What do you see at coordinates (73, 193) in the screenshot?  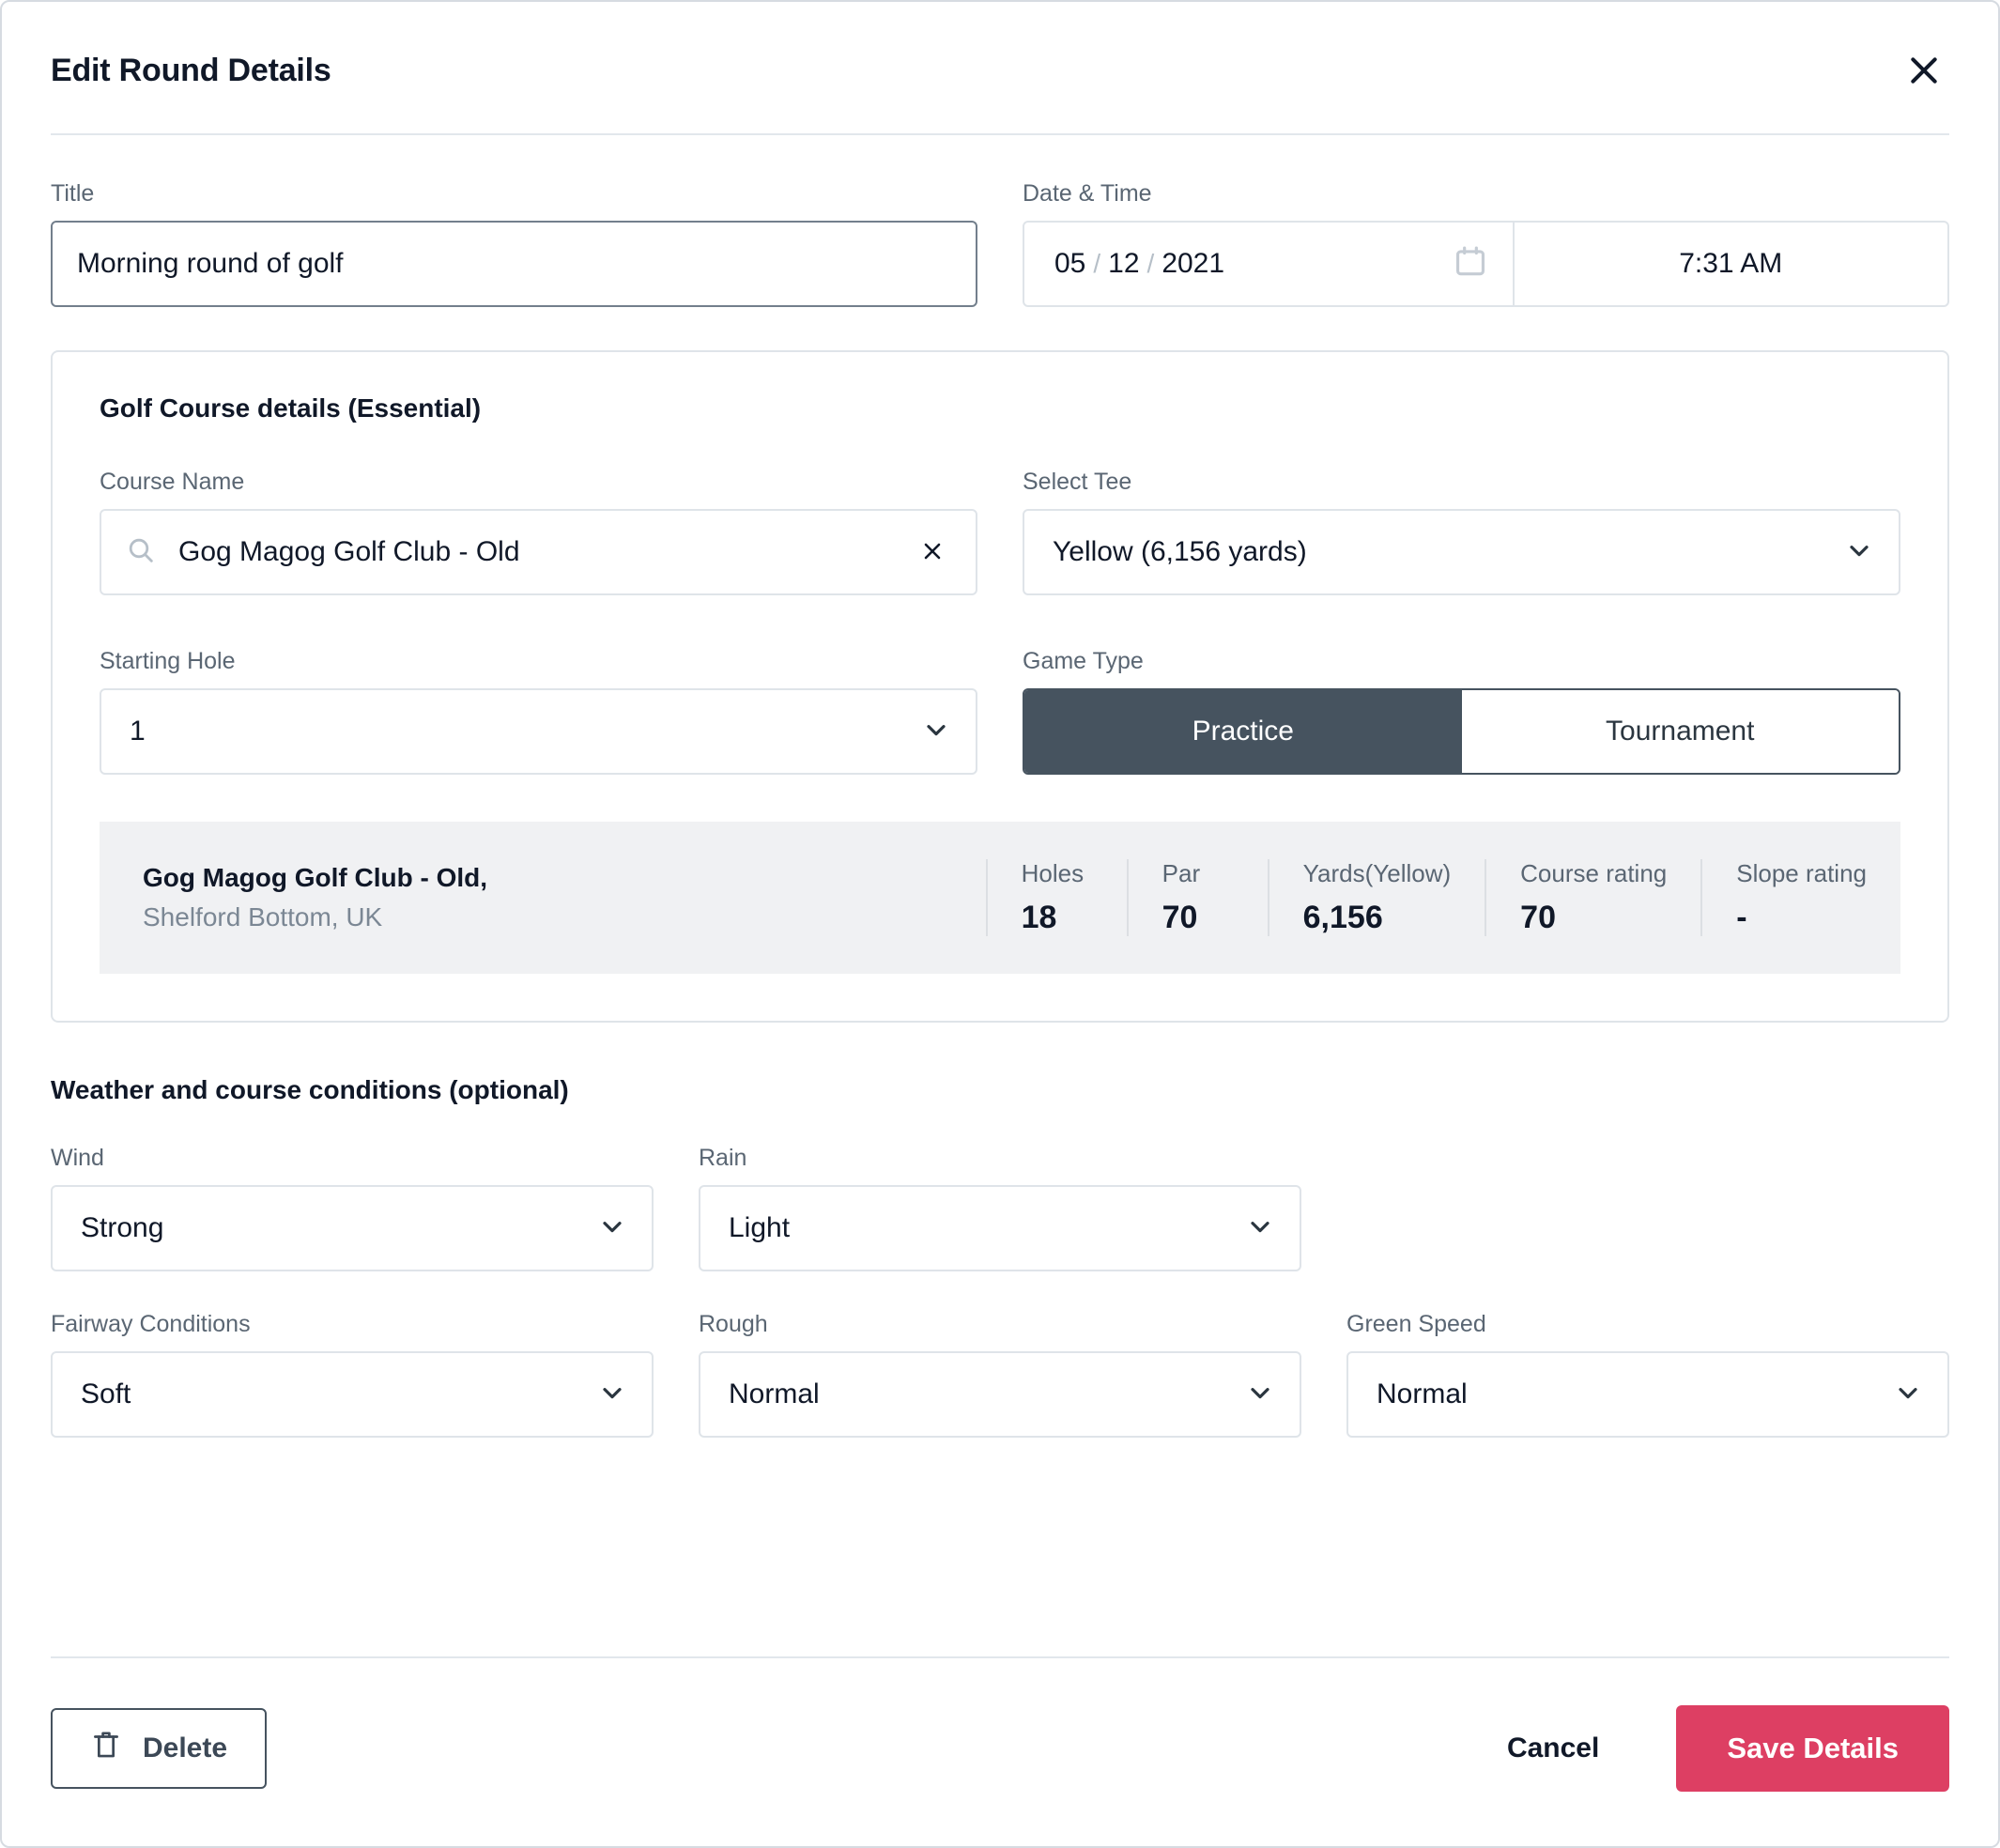 I see `title-label: Title` at bounding box center [73, 193].